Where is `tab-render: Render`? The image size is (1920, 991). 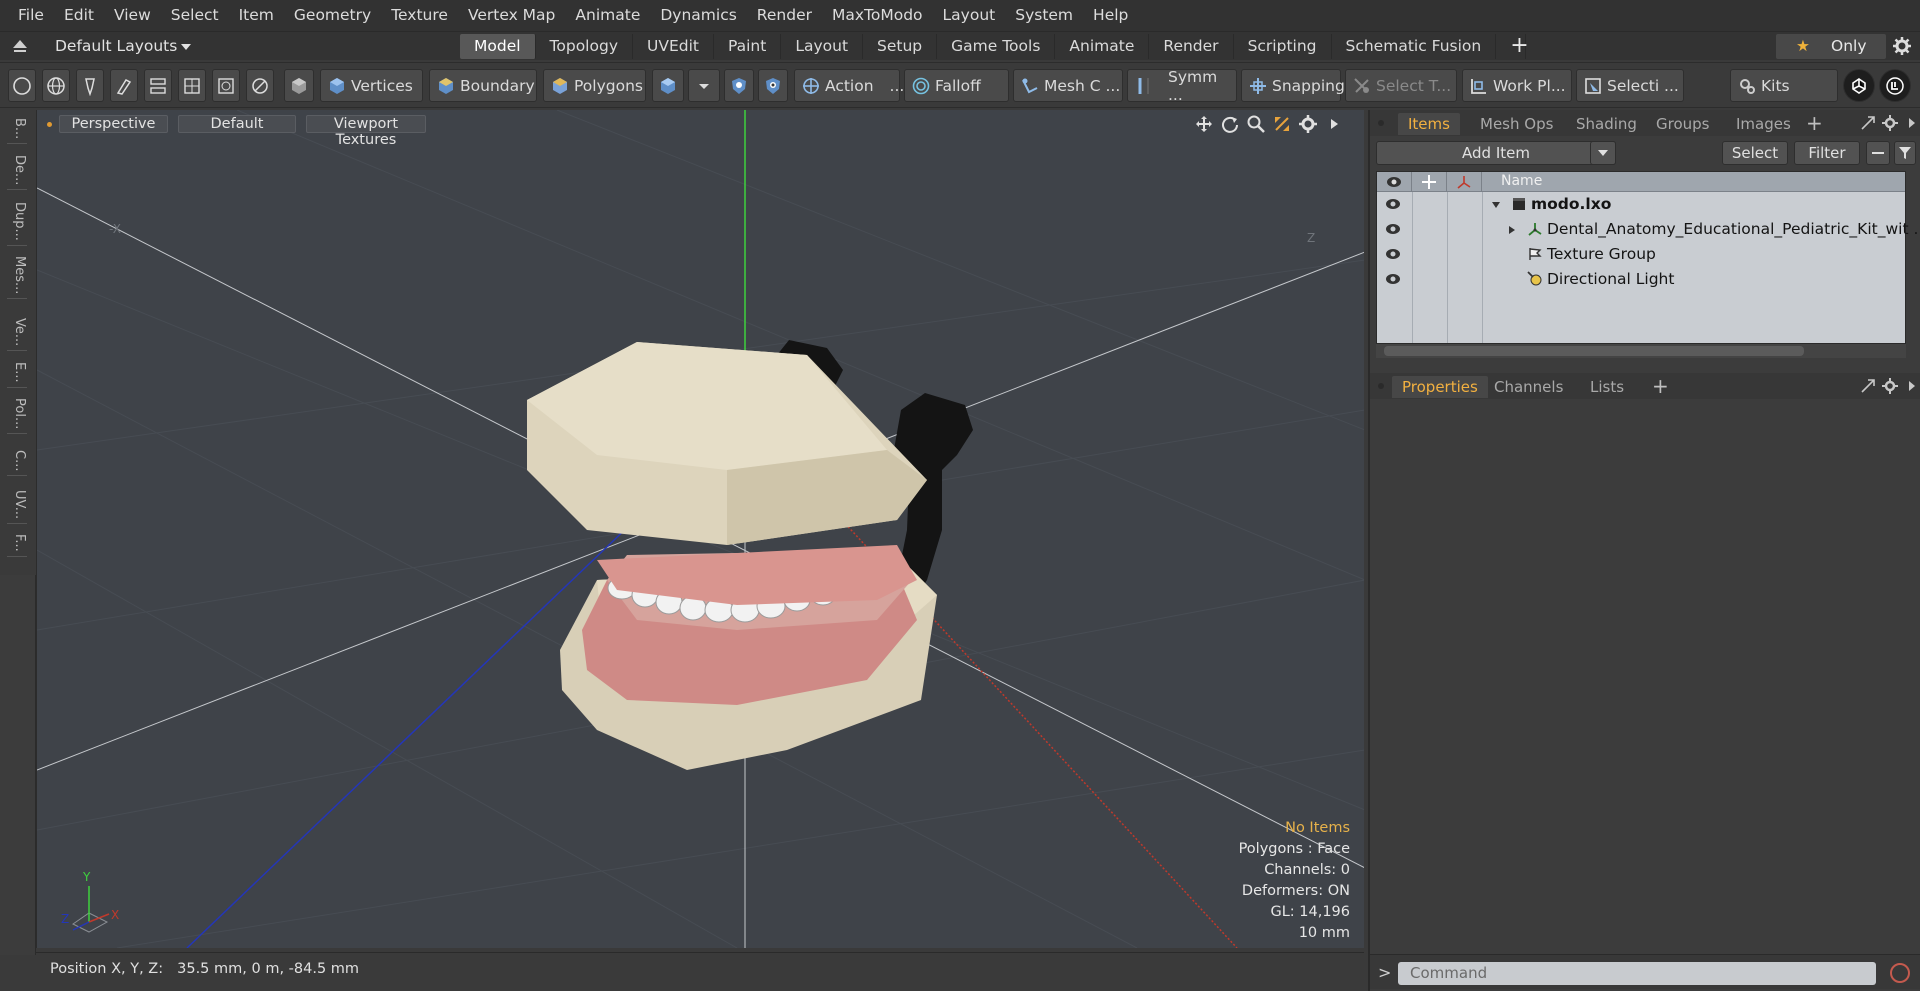
tab-render: Render is located at coordinates (1191, 46).